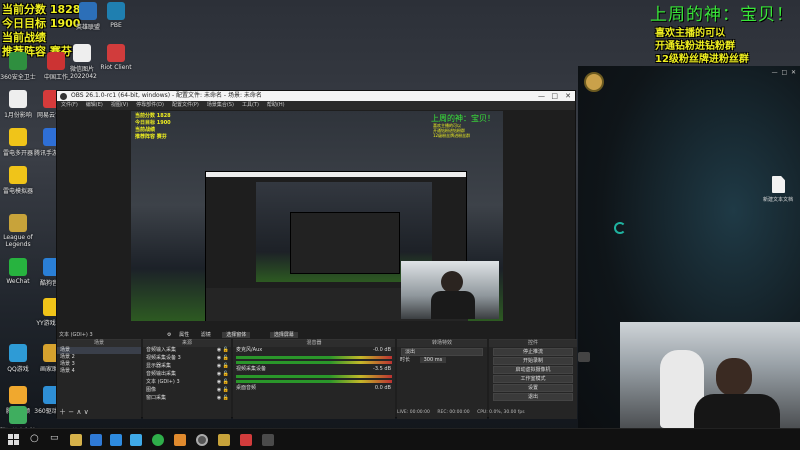 Image resolution: width=800 pixels, height=450 pixels. I want to click on browser-icon, so click(136, 440).